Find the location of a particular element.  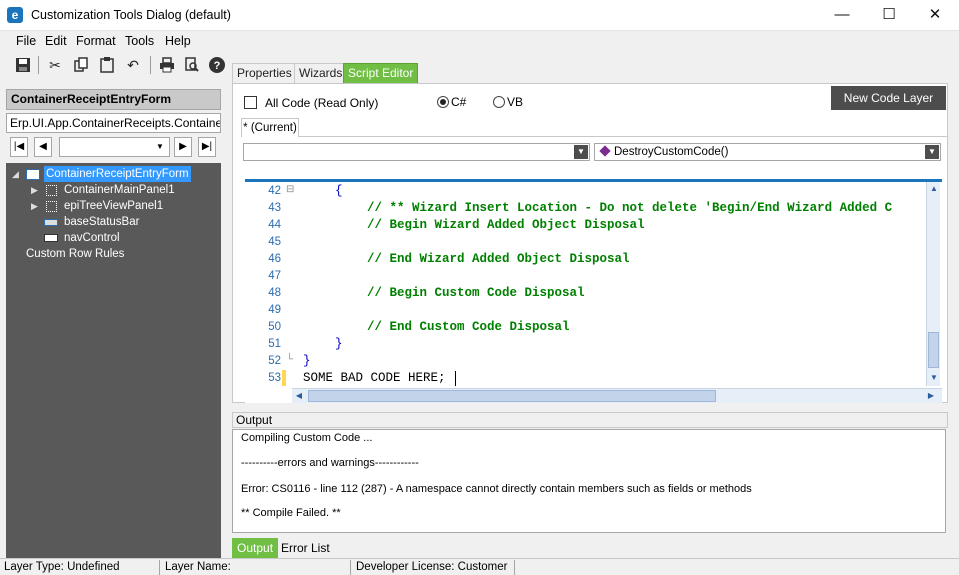

code-line: } is located at coordinates (307, 361).